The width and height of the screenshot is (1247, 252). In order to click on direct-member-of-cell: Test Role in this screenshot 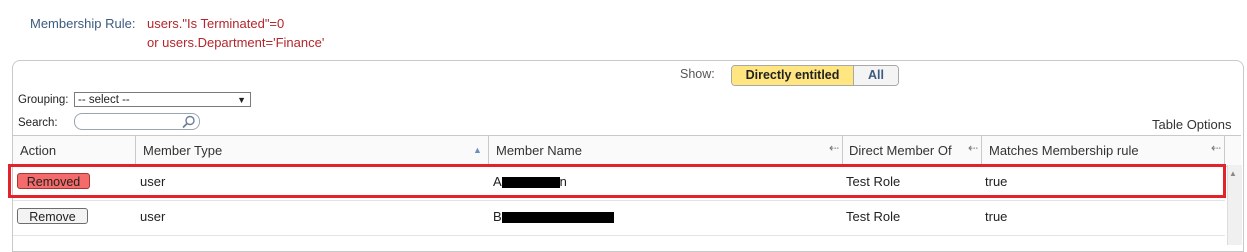, I will do `click(873, 216)`.